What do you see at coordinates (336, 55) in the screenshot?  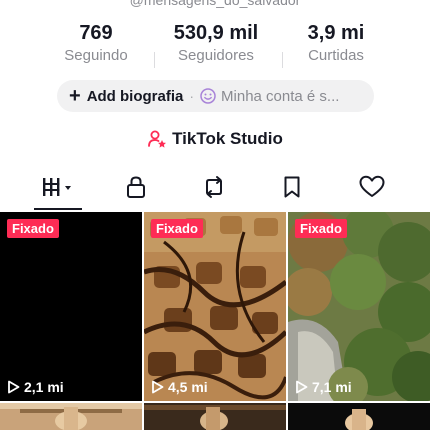 I see `likes-label: Curtidas` at bounding box center [336, 55].